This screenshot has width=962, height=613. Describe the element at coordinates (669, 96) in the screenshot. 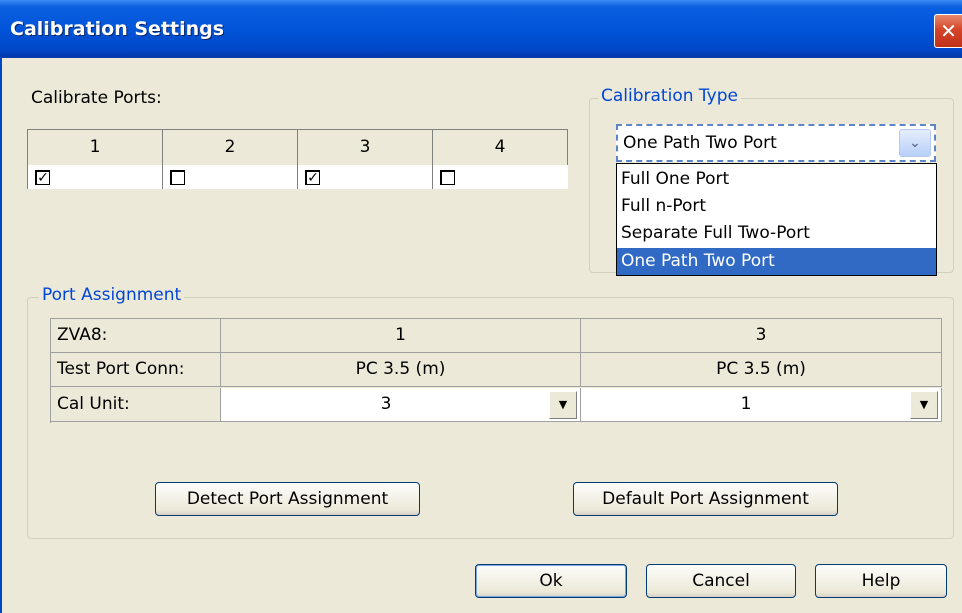

I see `calibration-type-title: Calibration Type` at that location.